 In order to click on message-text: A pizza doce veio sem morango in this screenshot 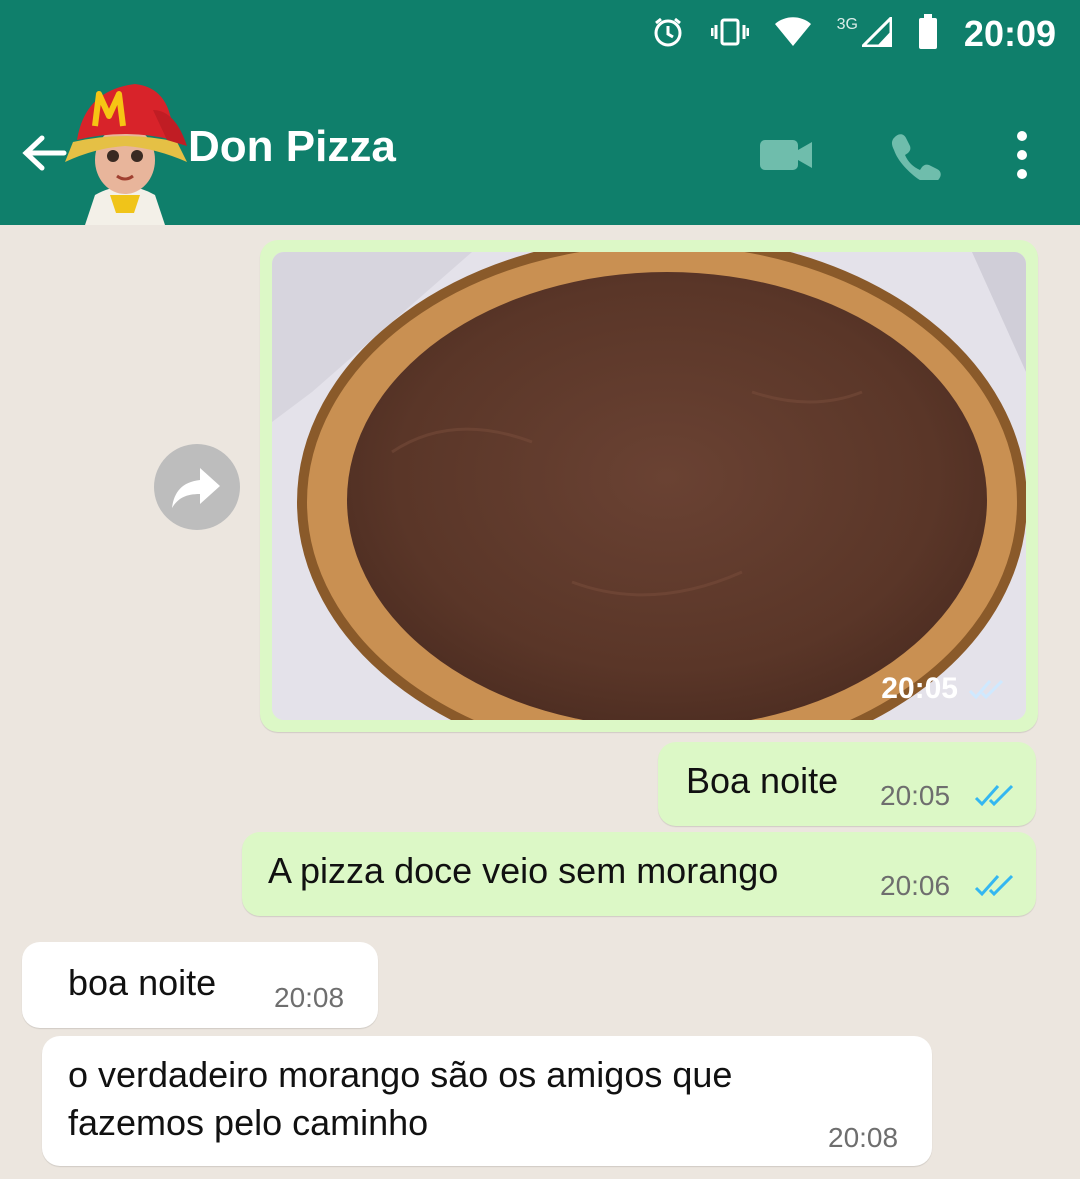, I will do `click(523, 870)`.